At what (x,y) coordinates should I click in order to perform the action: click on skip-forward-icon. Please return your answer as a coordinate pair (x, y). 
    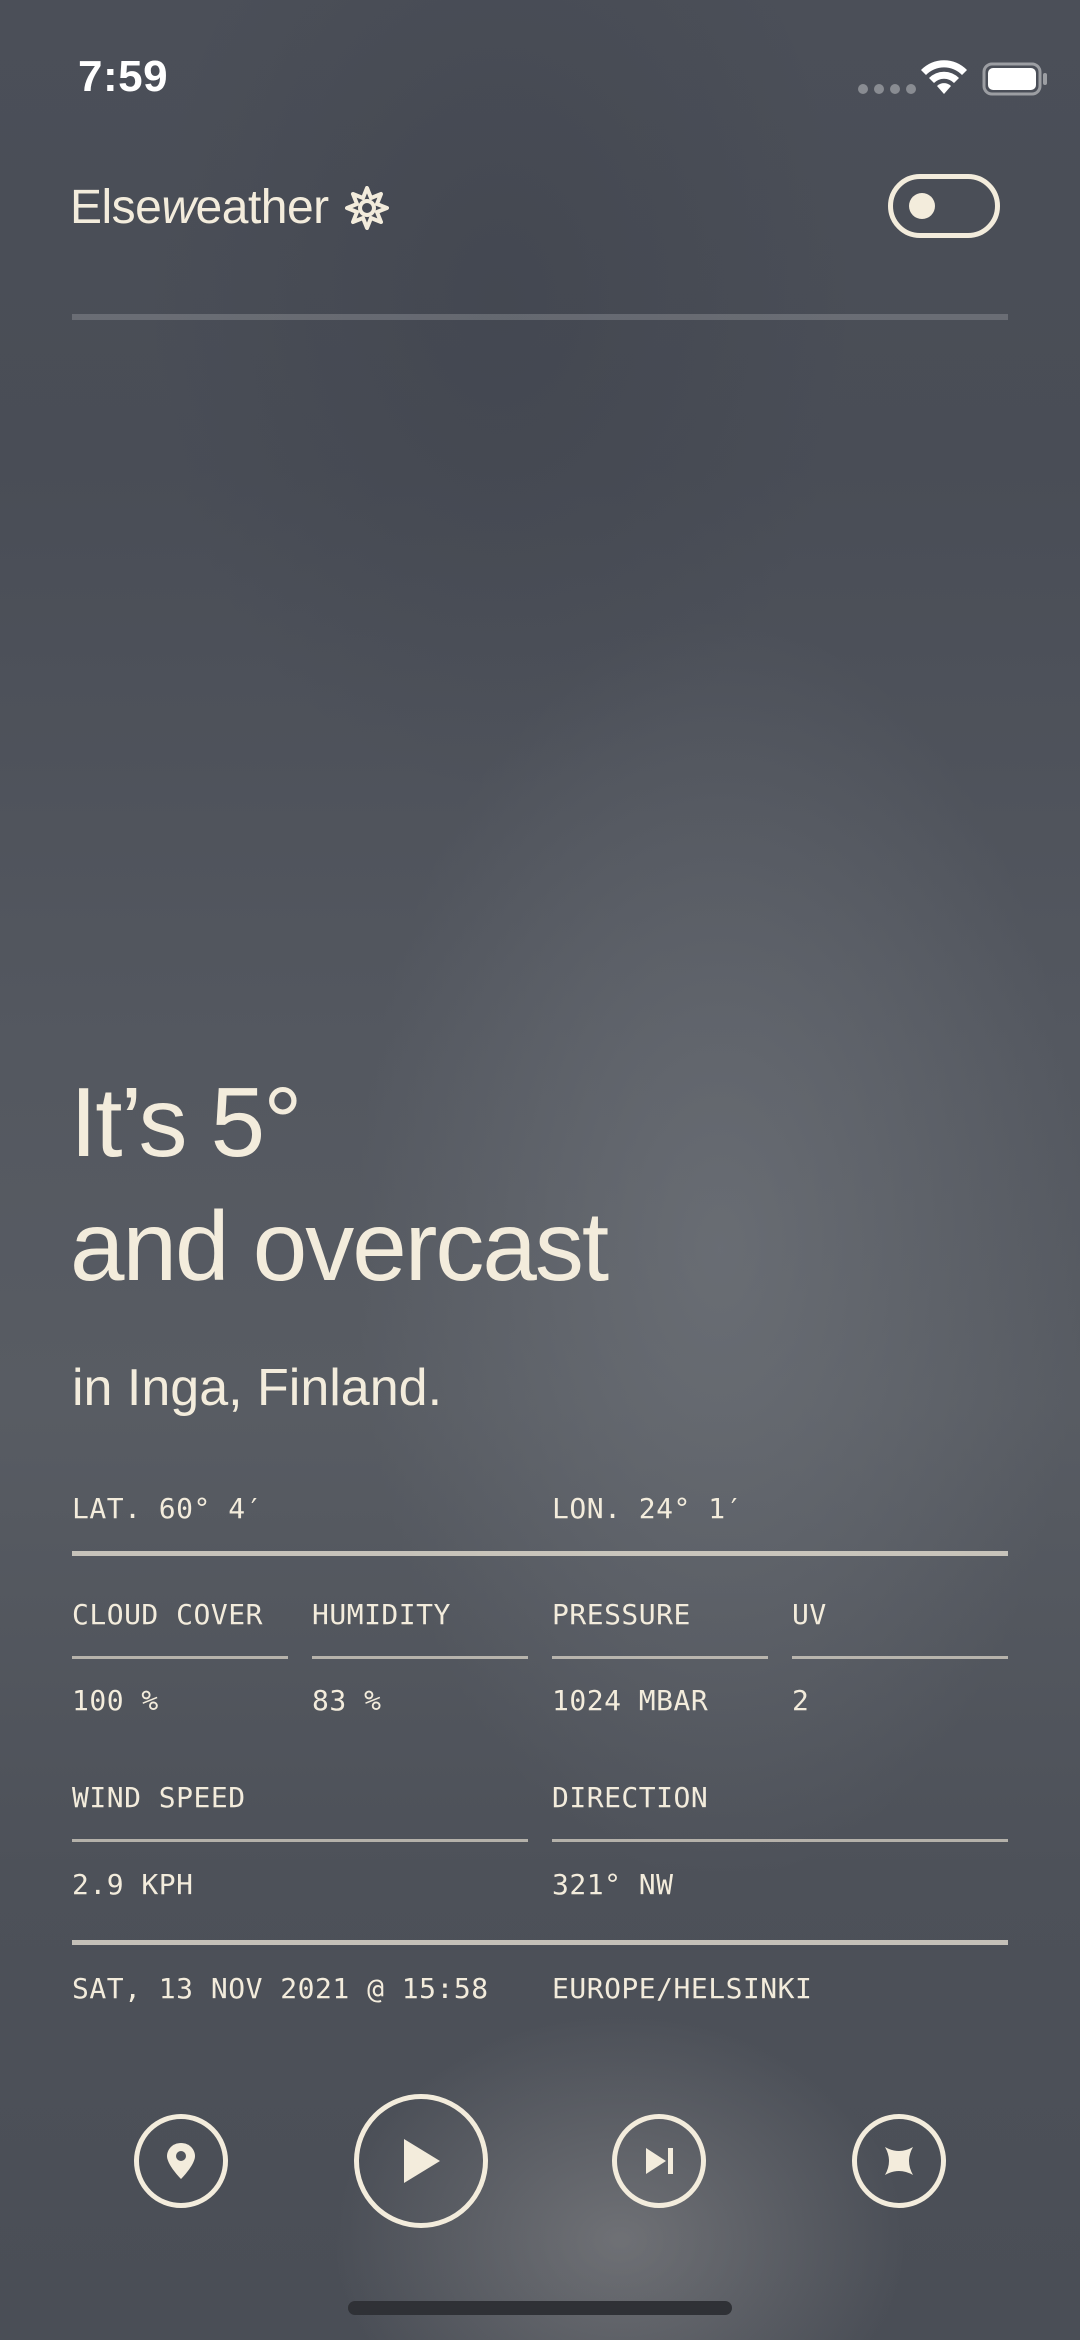
    Looking at the image, I should click on (659, 2161).